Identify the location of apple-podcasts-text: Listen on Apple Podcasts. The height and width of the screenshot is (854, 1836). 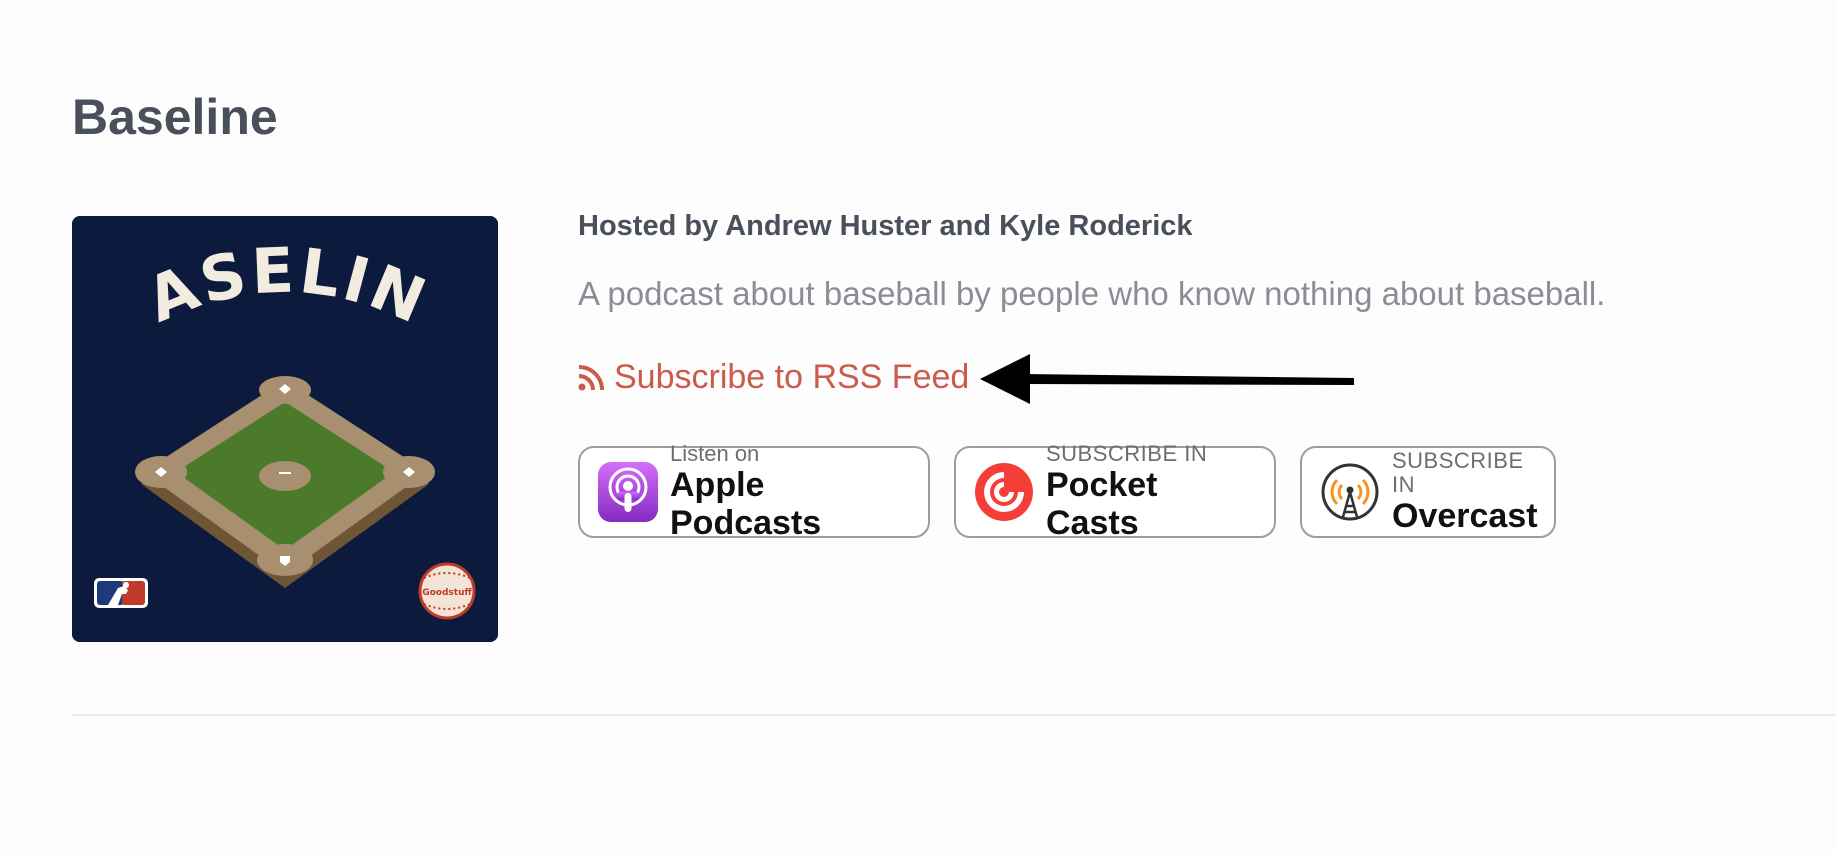
(790, 492).